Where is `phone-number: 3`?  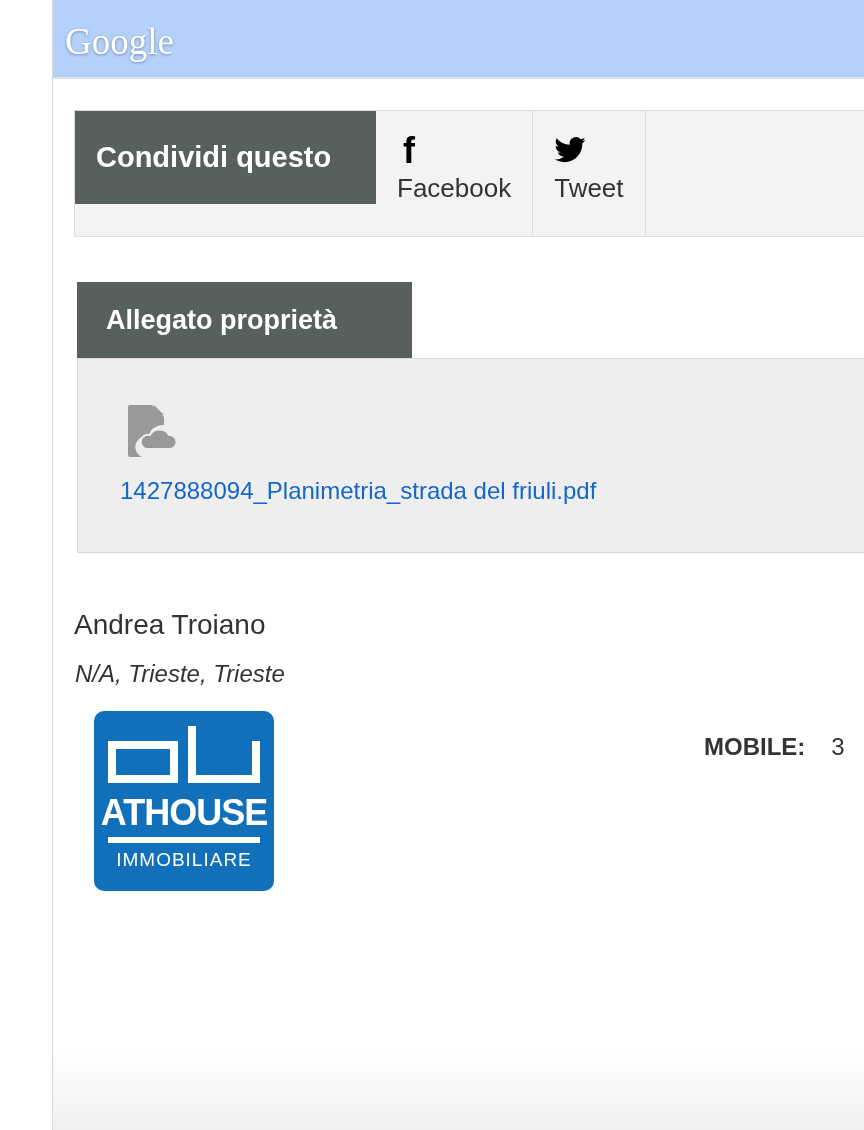 phone-number: 3 is located at coordinates (838, 747).